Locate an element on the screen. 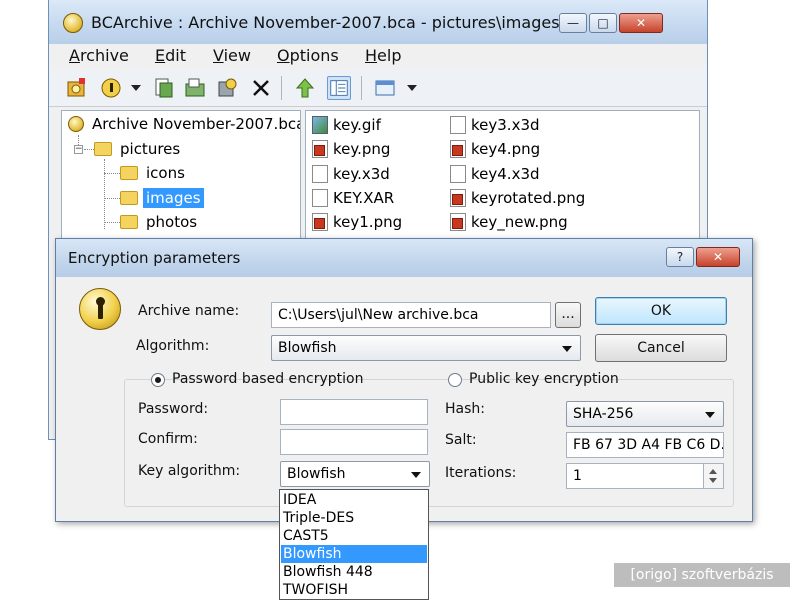  dropdown-option: IDEA is located at coordinates (354, 500).